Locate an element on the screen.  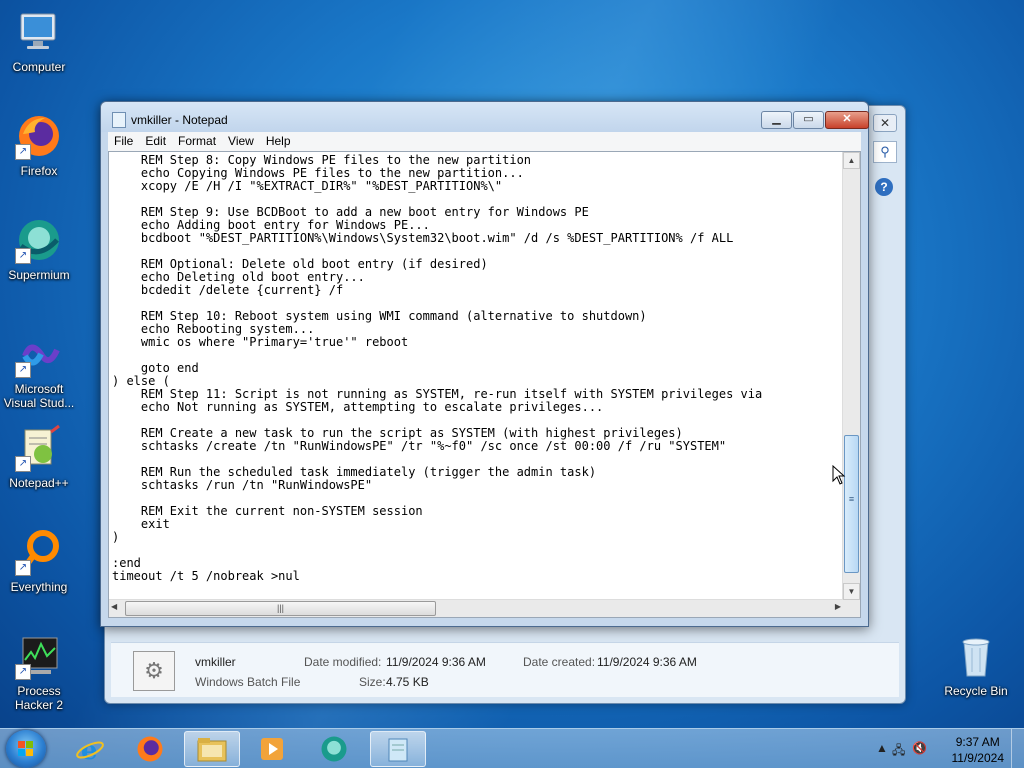
clock-date: 11/9/2024 is located at coordinates (978, 758).